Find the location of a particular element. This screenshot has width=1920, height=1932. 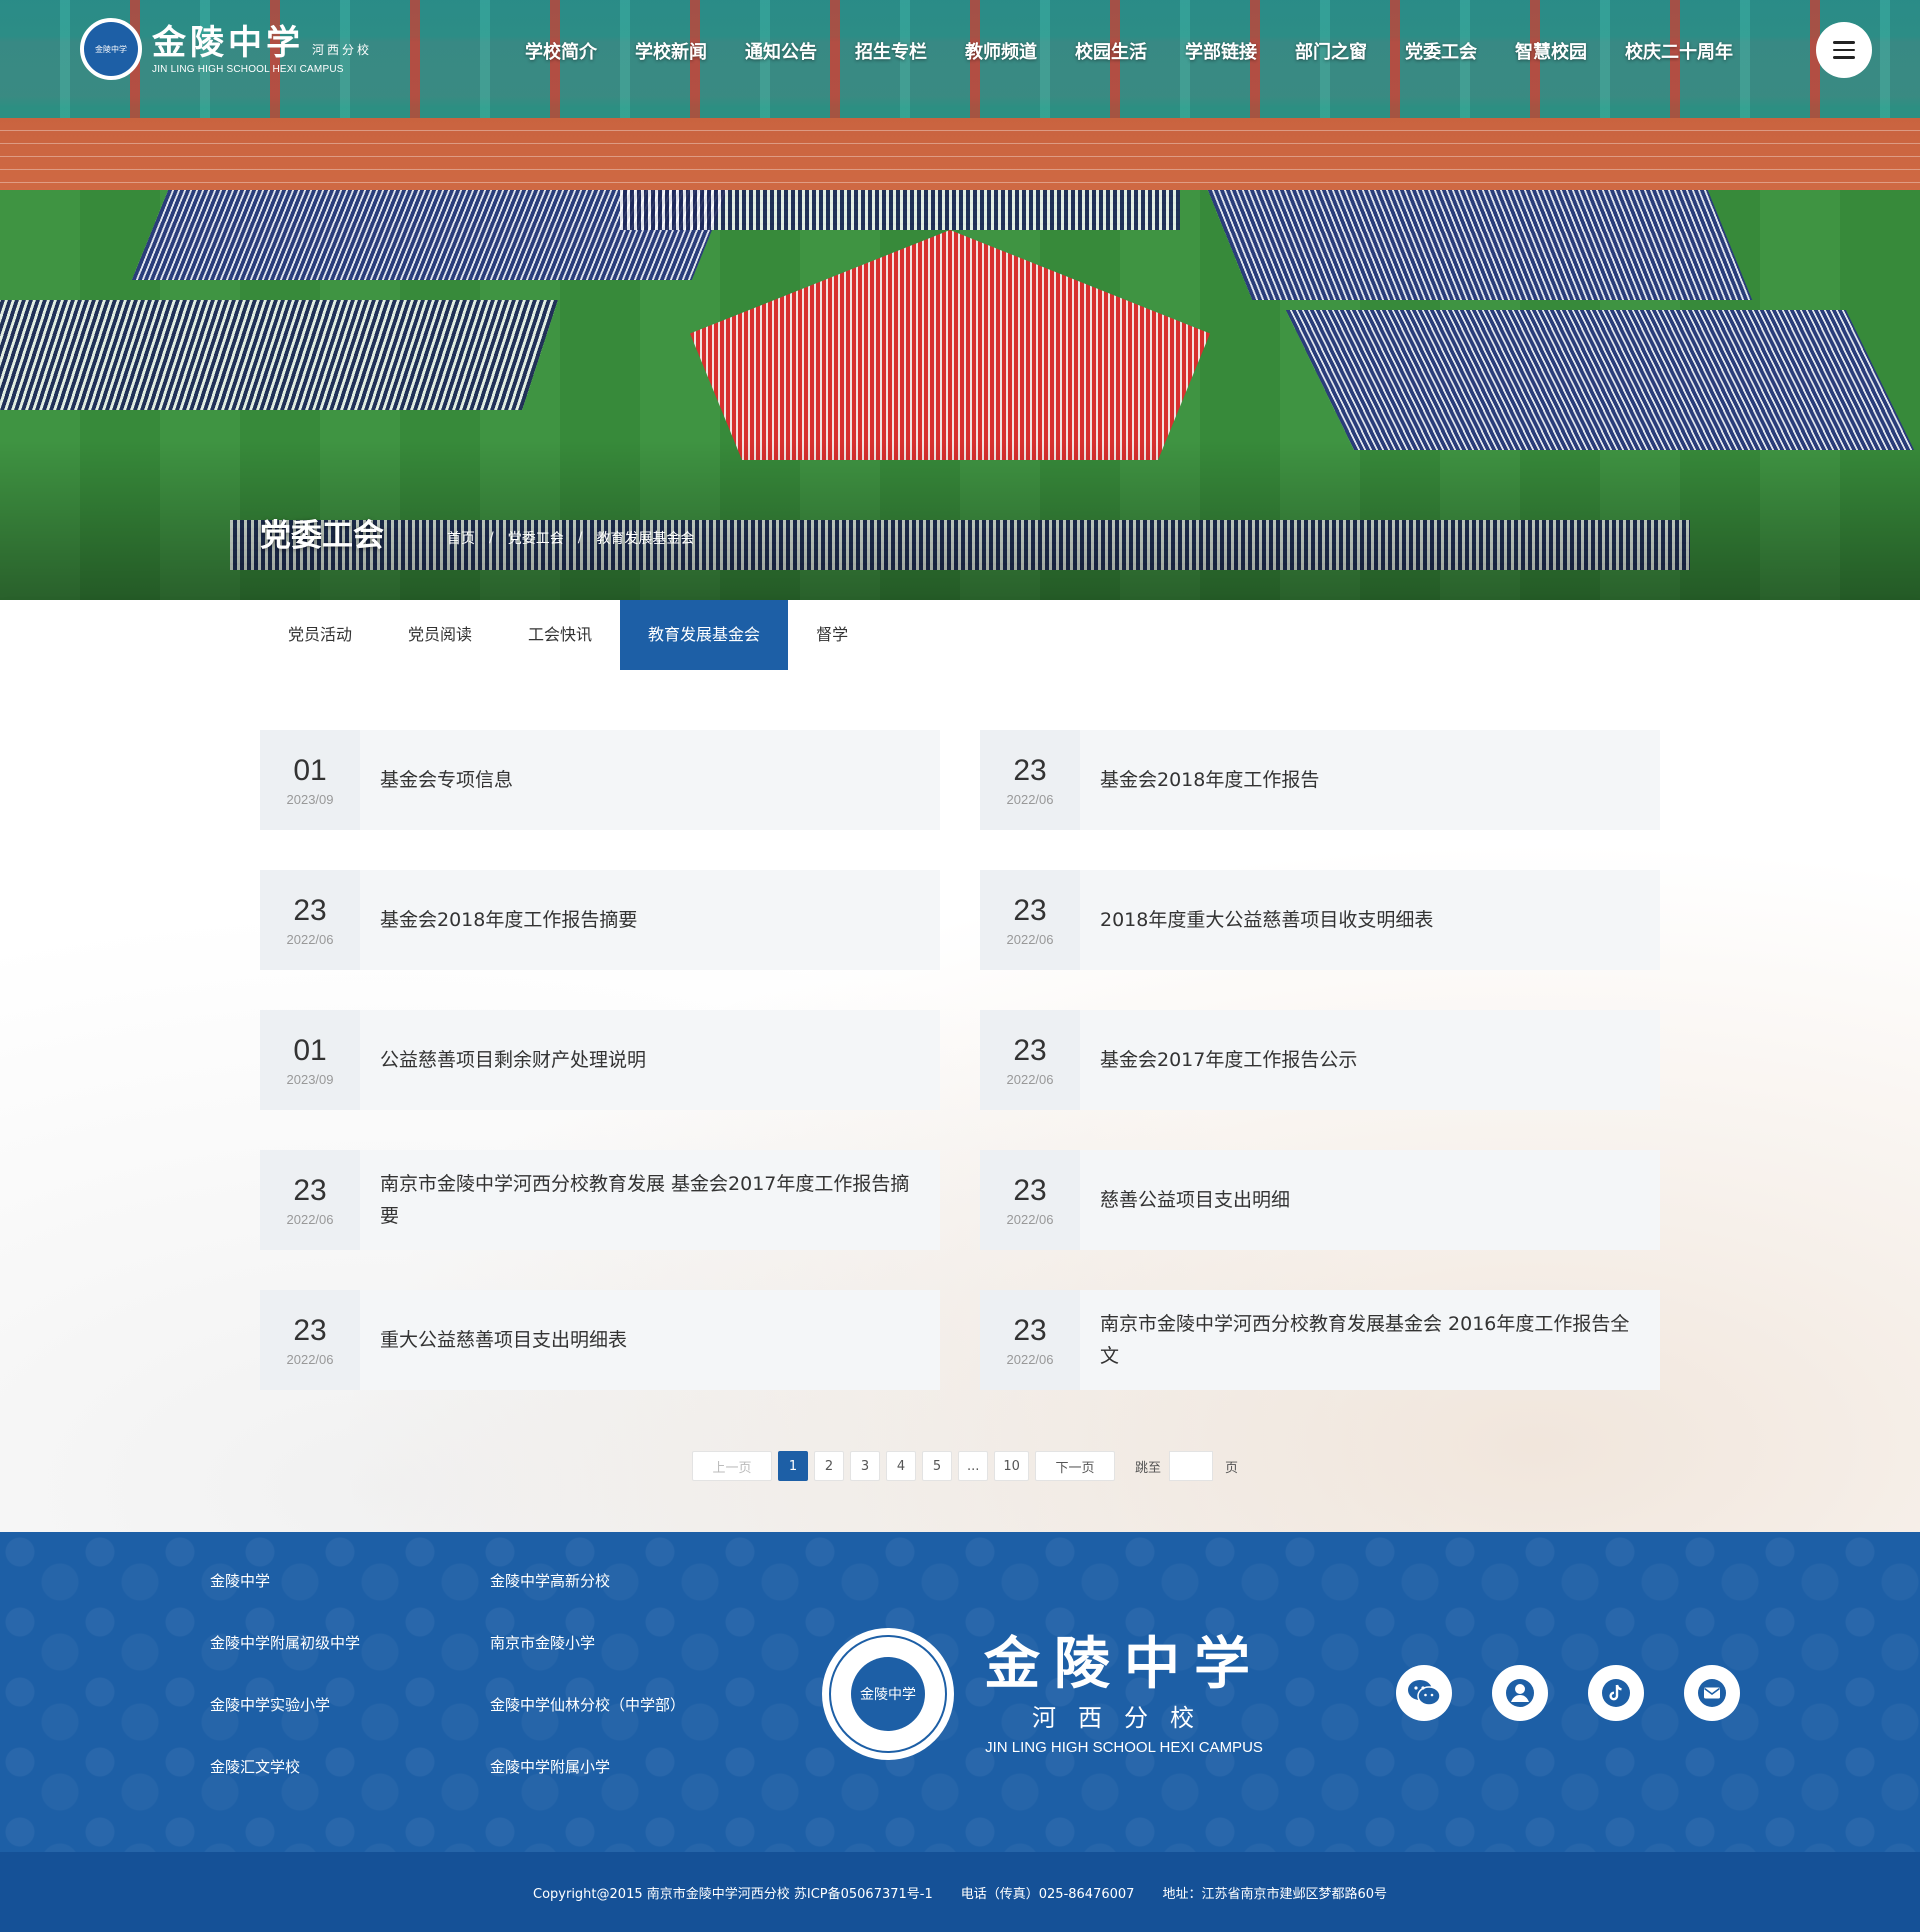

jump-unit: 页 is located at coordinates (1231, 1468).